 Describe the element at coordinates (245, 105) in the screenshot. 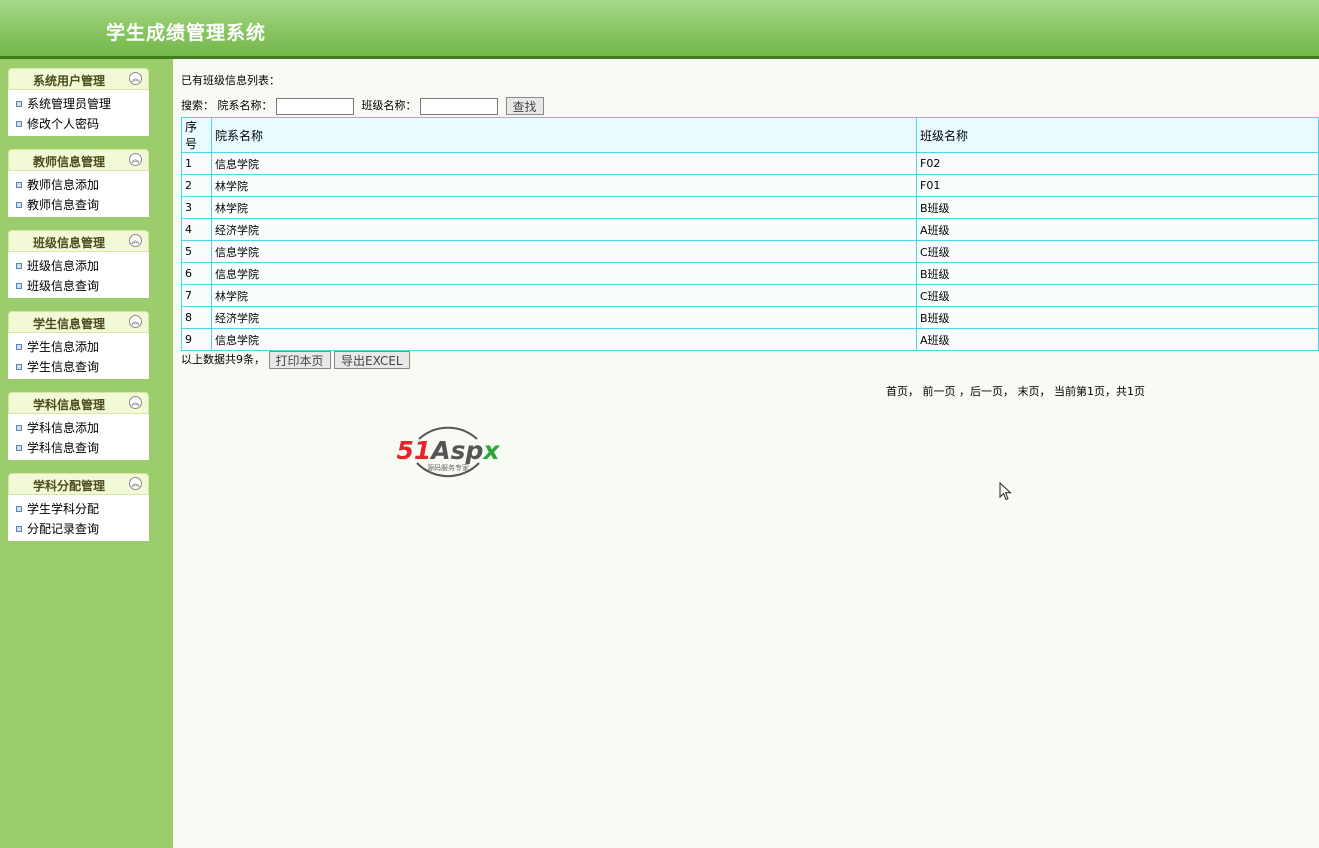

I see `dept-label: 院系名称：` at that location.